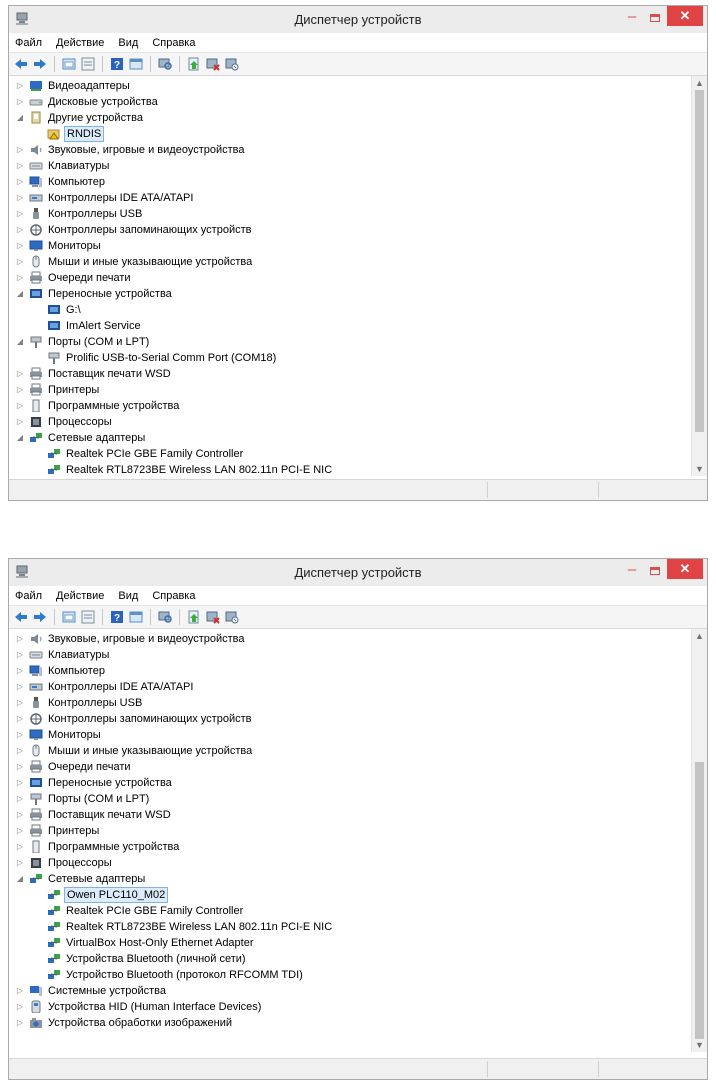 Image resolution: width=716 pixels, height=1087 pixels. Describe the element at coordinates (350, 294) in the screenshot. I see `device-category-row: ◢ Переносные устройства` at that location.